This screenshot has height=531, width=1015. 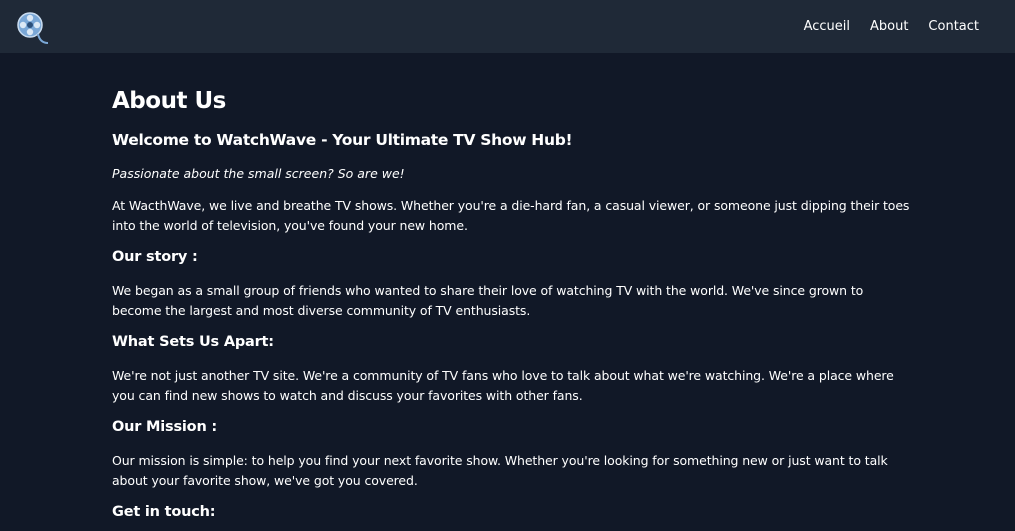 What do you see at coordinates (169, 101) in the screenshot?
I see `page-title: About Us` at bounding box center [169, 101].